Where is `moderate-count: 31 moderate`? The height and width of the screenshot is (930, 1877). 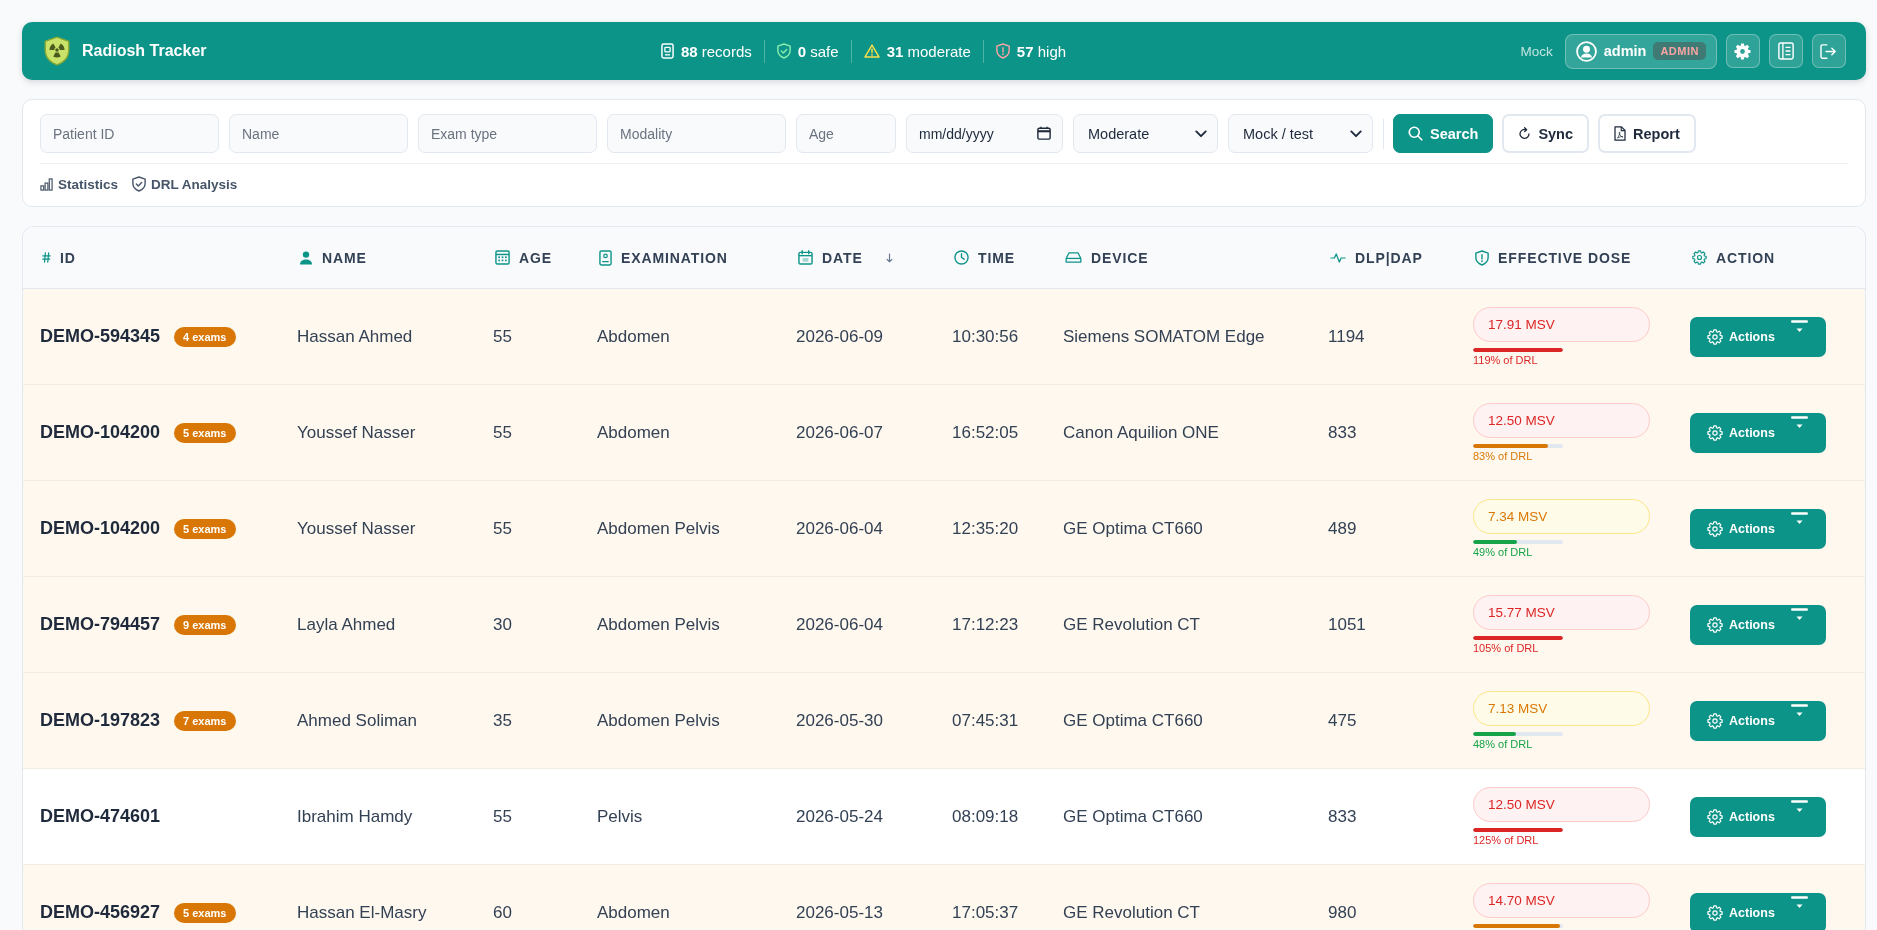 moderate-count: 31 moderate is located at coordinates (928, 51).